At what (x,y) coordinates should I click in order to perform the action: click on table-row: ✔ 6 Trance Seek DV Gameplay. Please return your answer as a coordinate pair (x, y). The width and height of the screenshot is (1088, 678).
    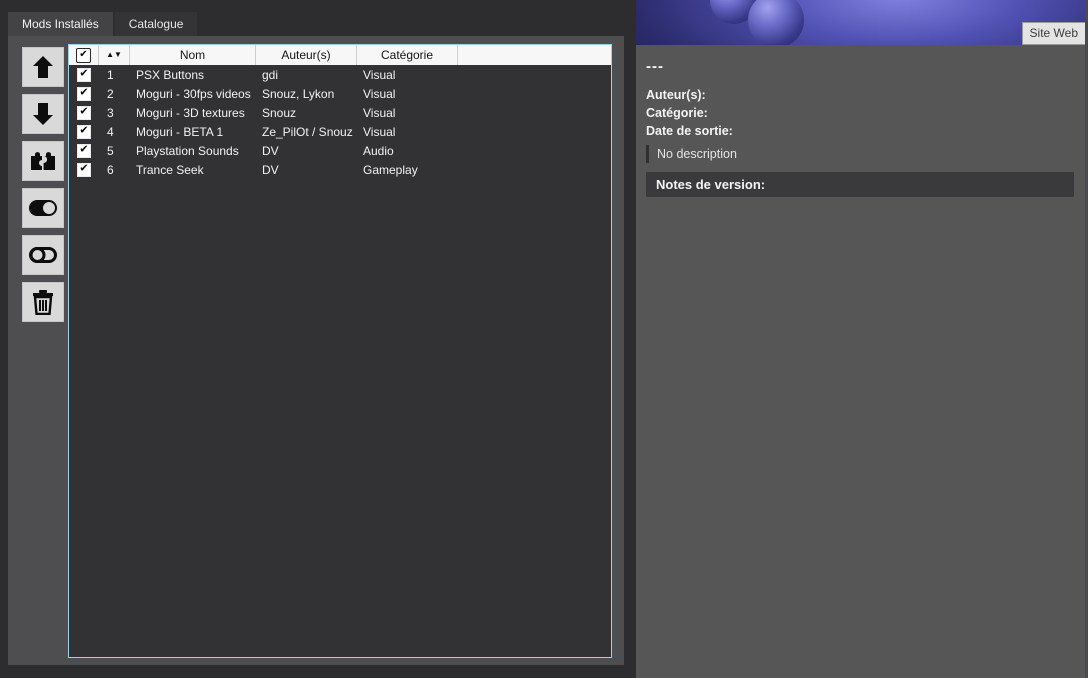
    Looking at the image, I should click on (340, 169).